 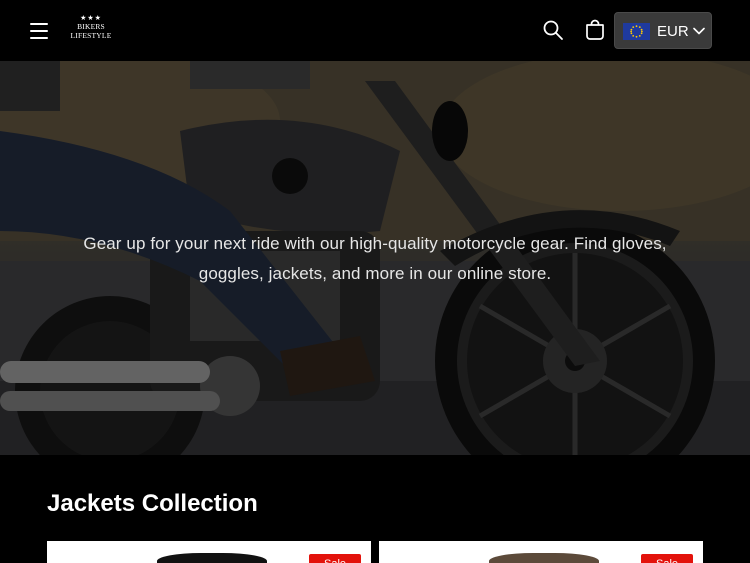 What do you see at coordinates (553, 30) in the screenshot?
I see `search-icon` at bounding box center [553, 30].